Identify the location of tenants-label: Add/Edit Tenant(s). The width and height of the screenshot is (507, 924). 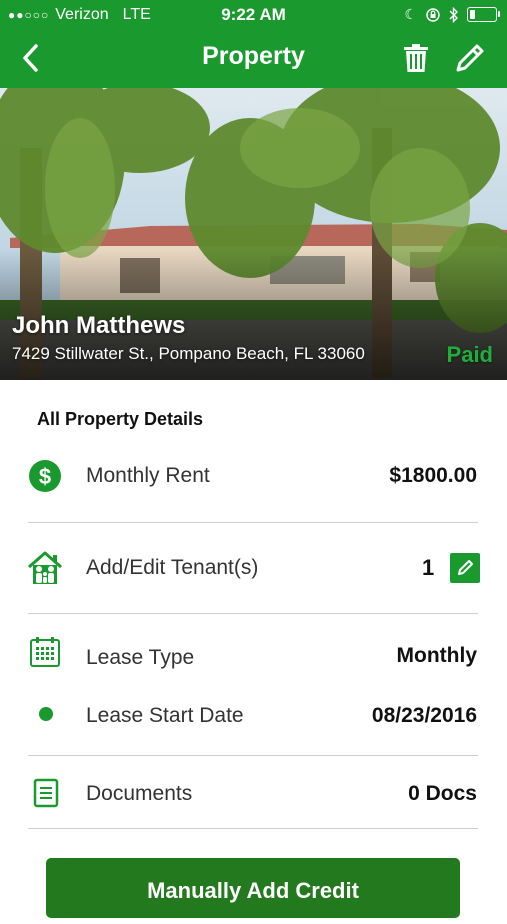
(172, 568).